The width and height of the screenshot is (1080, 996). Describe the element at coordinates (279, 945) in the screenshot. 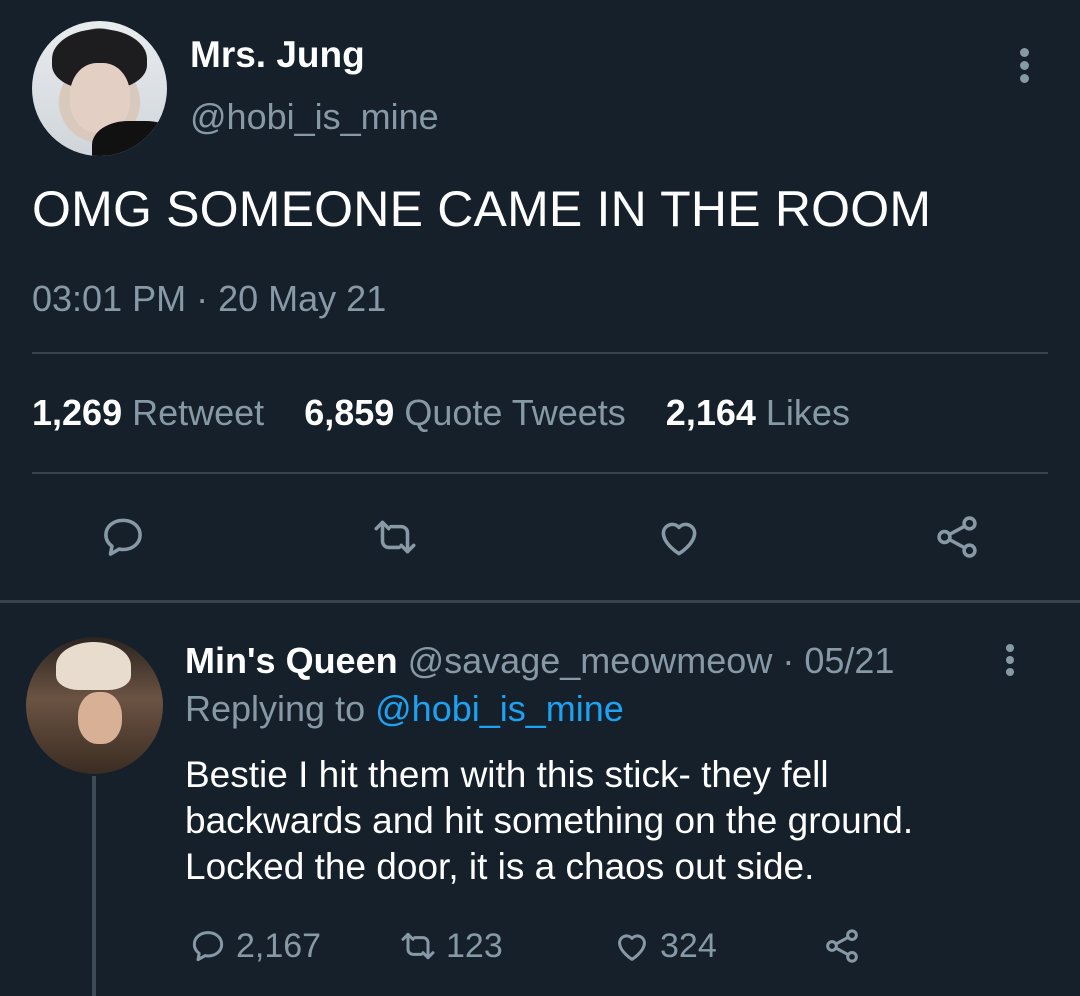

I see `reply-reply-count: 2,167` at that location.